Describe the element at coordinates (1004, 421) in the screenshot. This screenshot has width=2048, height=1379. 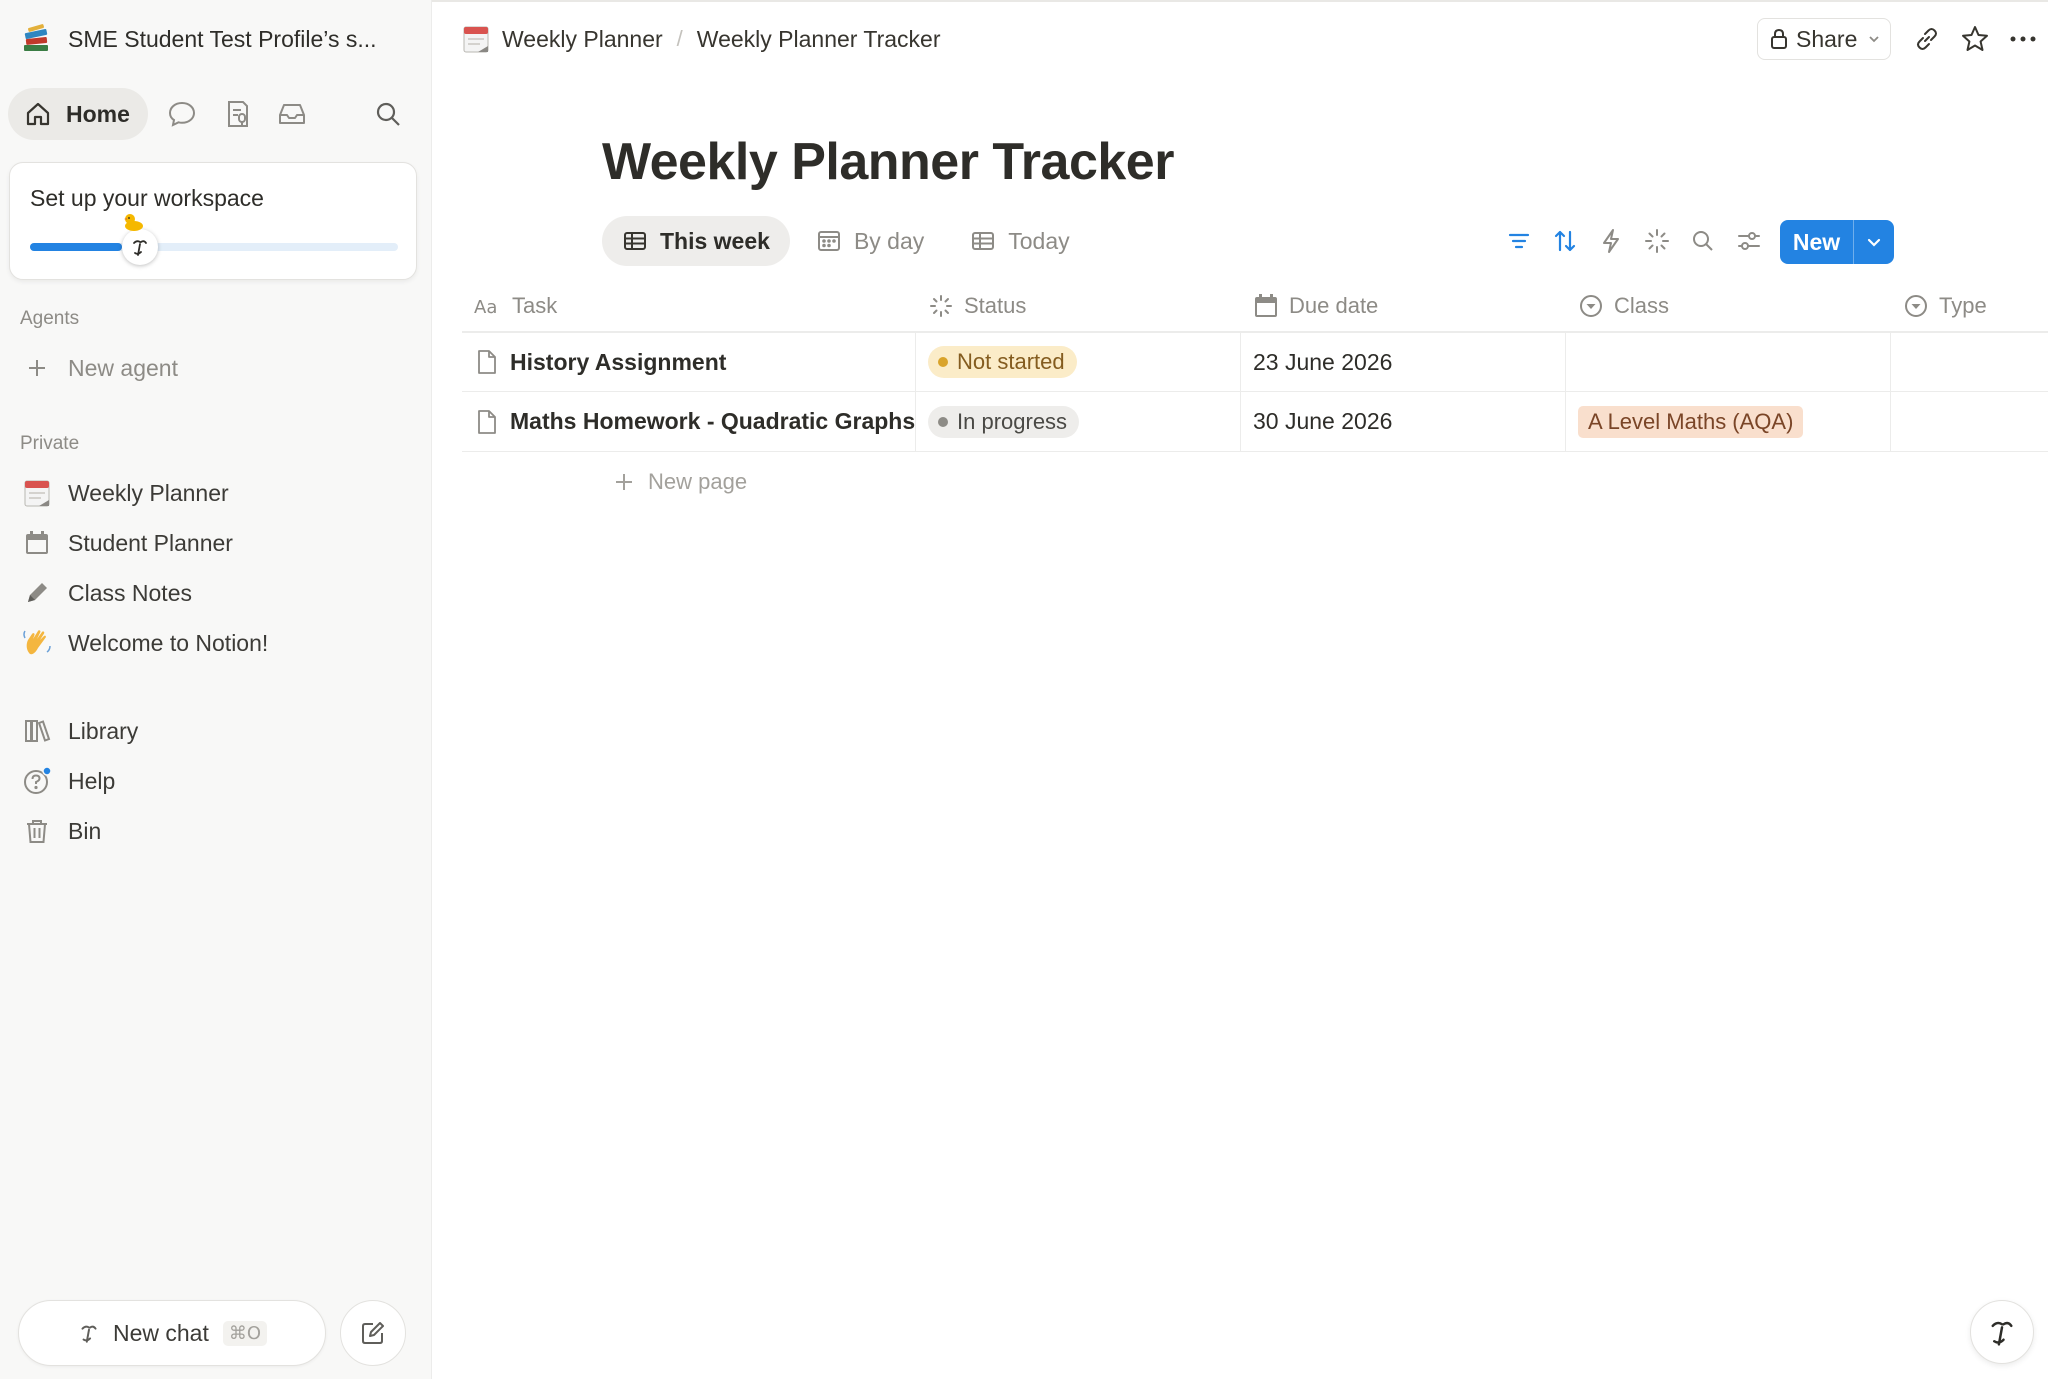
I see `status-badge: In progress` at that location.